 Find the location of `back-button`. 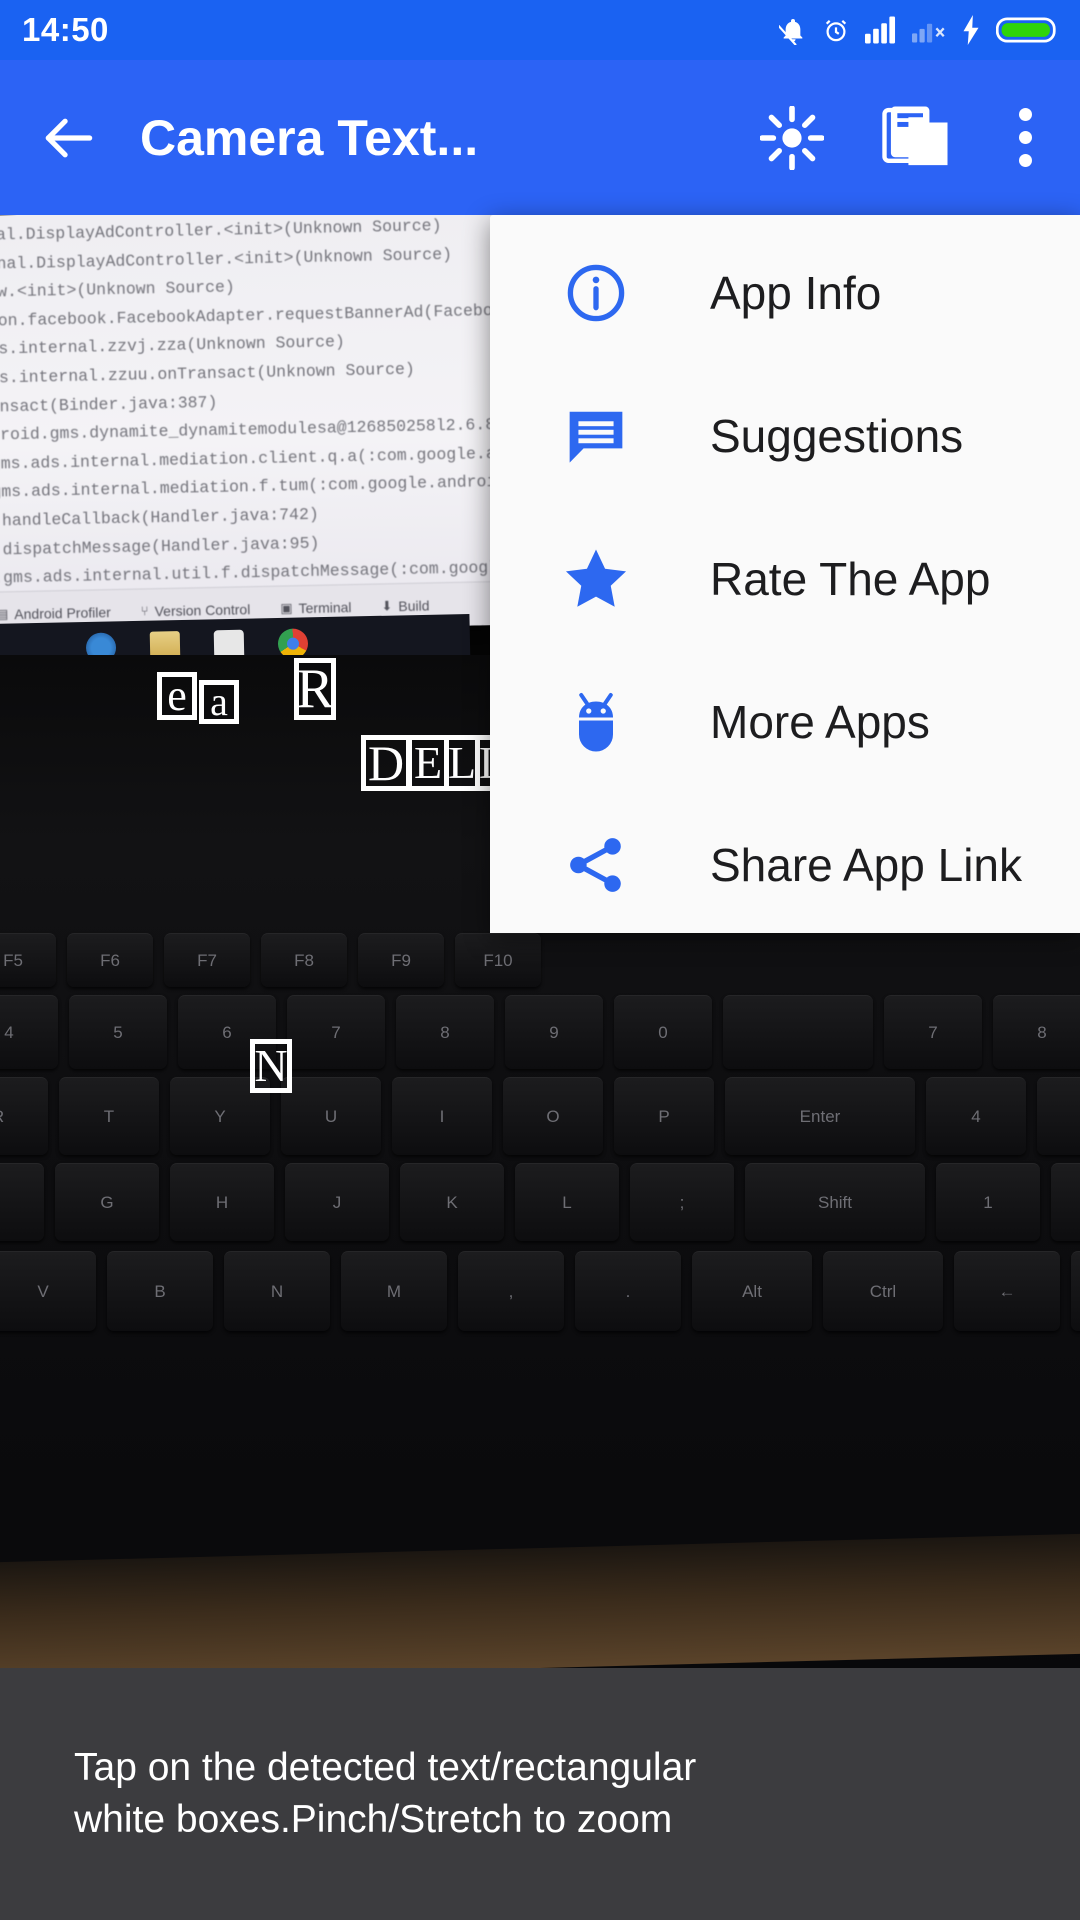

back-button is located at coordinates (69, 138).